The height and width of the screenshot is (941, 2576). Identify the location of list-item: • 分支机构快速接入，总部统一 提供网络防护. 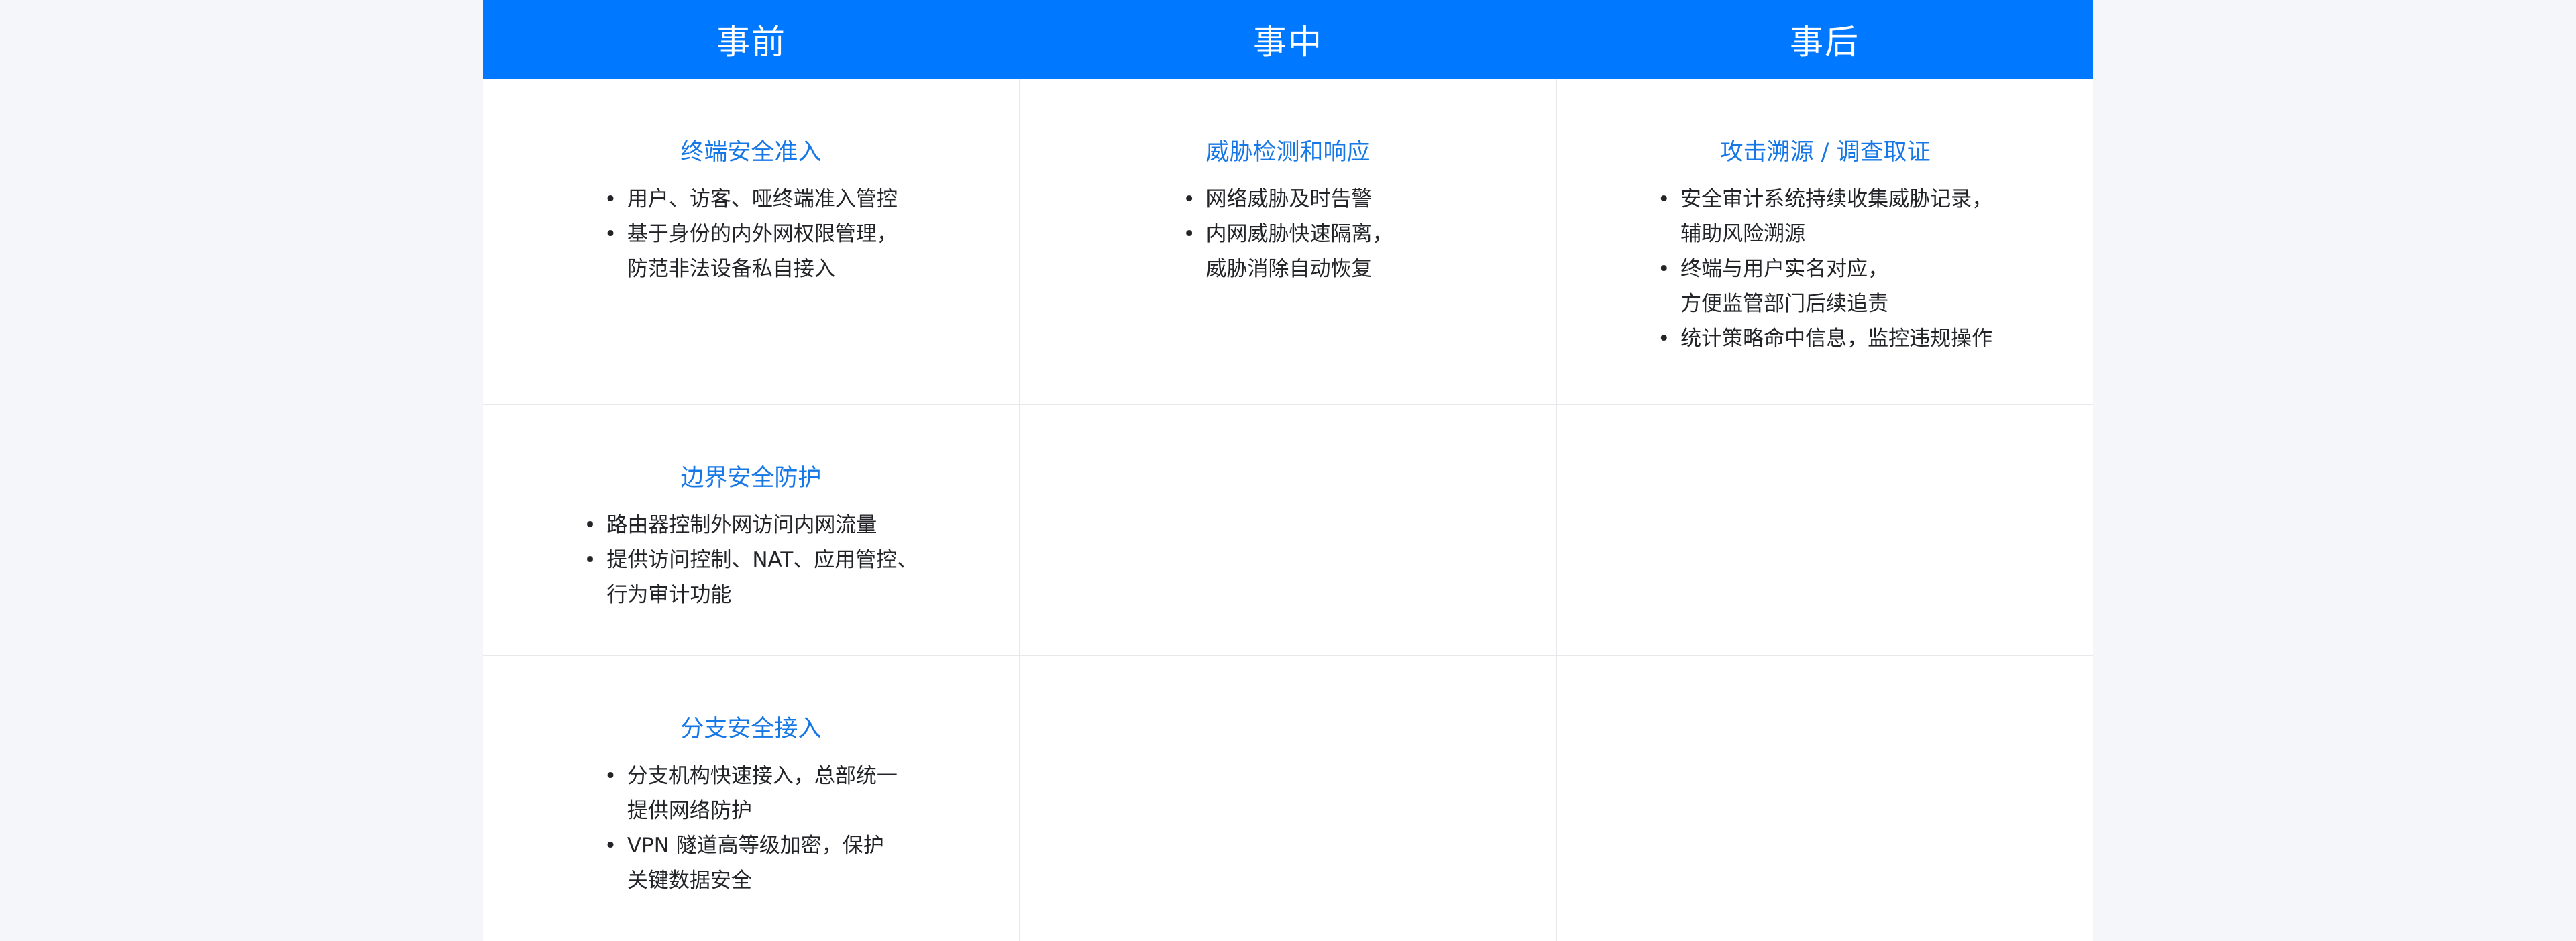
(751, 793).